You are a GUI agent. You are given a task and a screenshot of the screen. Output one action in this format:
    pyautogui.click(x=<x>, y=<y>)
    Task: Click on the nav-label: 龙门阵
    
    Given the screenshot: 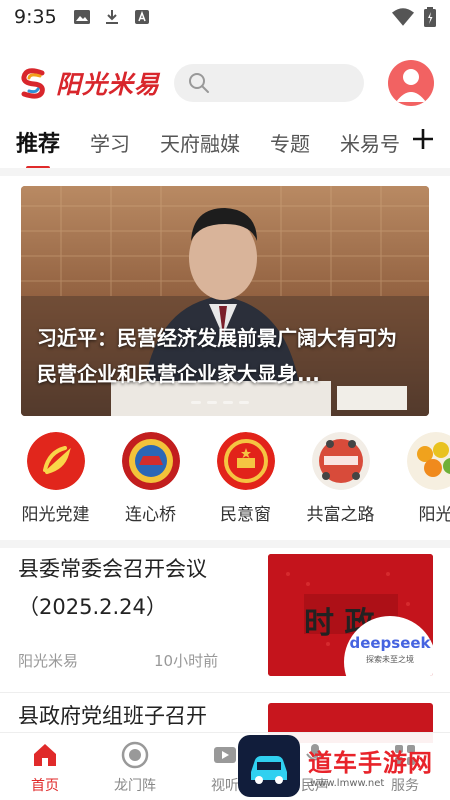 What is the action you would take?
    pyautogui.click(x=135, y=786)
    